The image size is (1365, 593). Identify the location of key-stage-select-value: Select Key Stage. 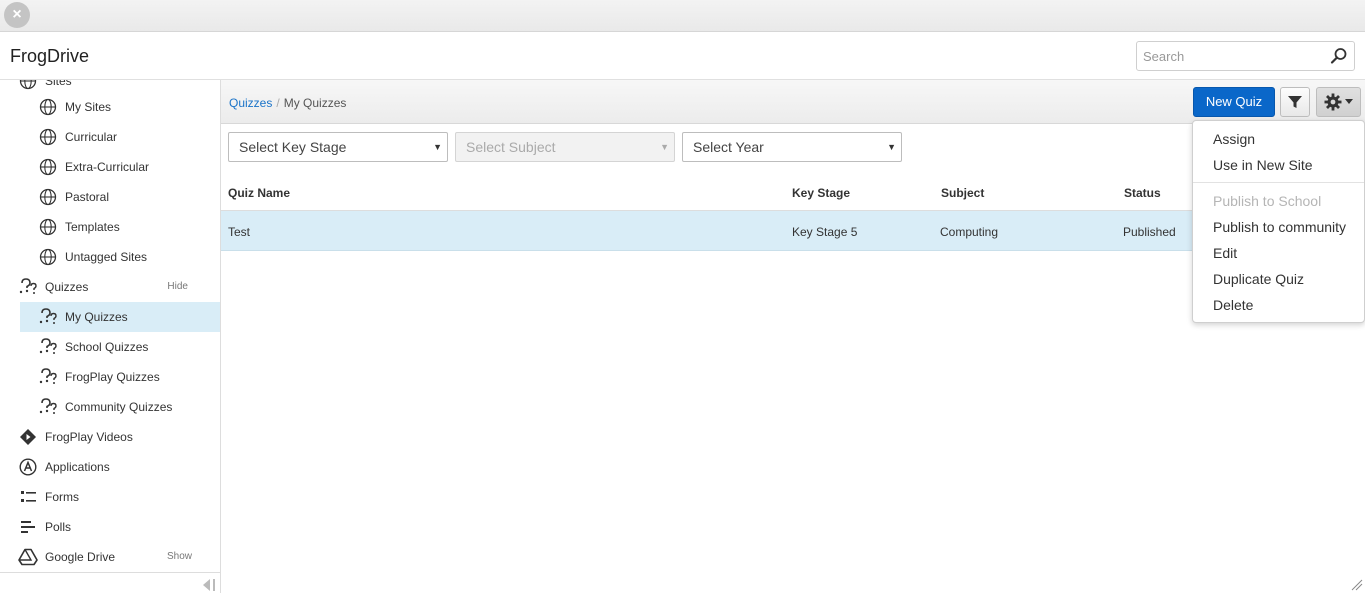
(293, 147).